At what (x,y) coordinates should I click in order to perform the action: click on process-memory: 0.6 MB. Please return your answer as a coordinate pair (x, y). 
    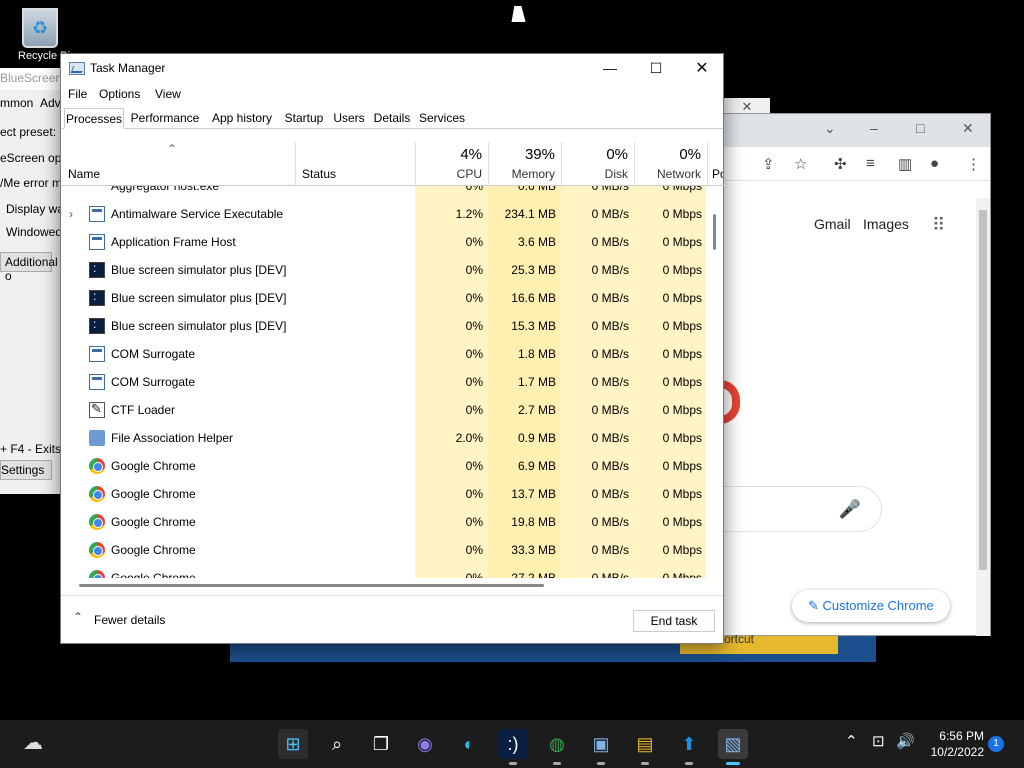
    Looking at the image, I should click on (536, 189).